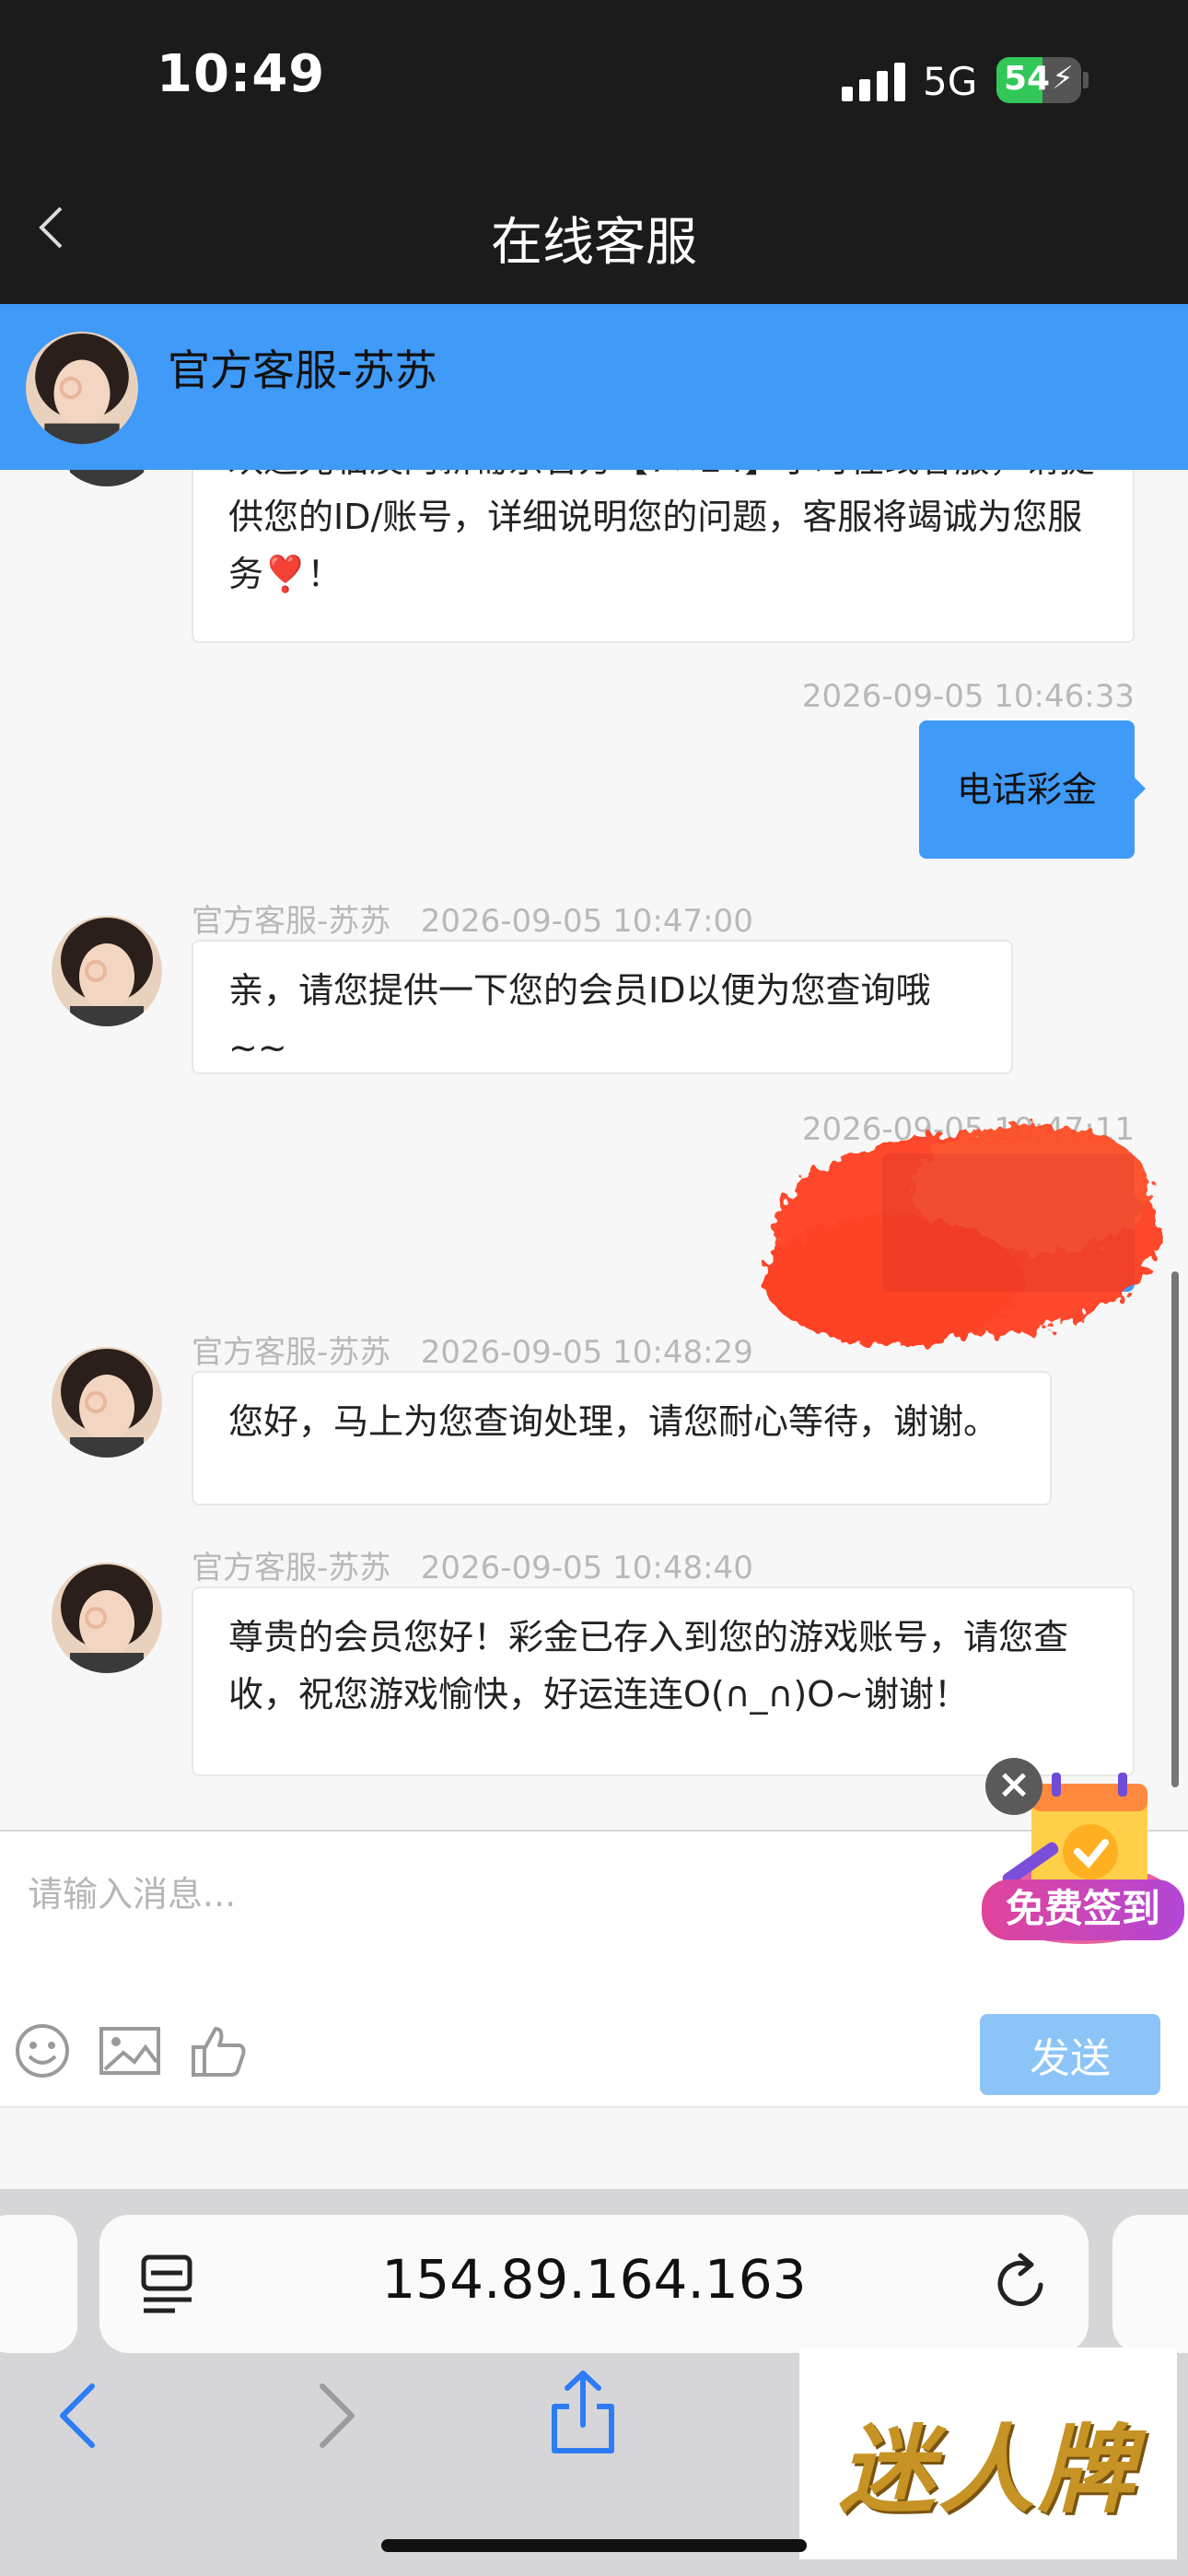 This screenshot has width=1188, height=2576. What do you see at coordinates (1139, 789) in the screenshot?
I see `bubble-tail` at bounding box center [1139, 789].